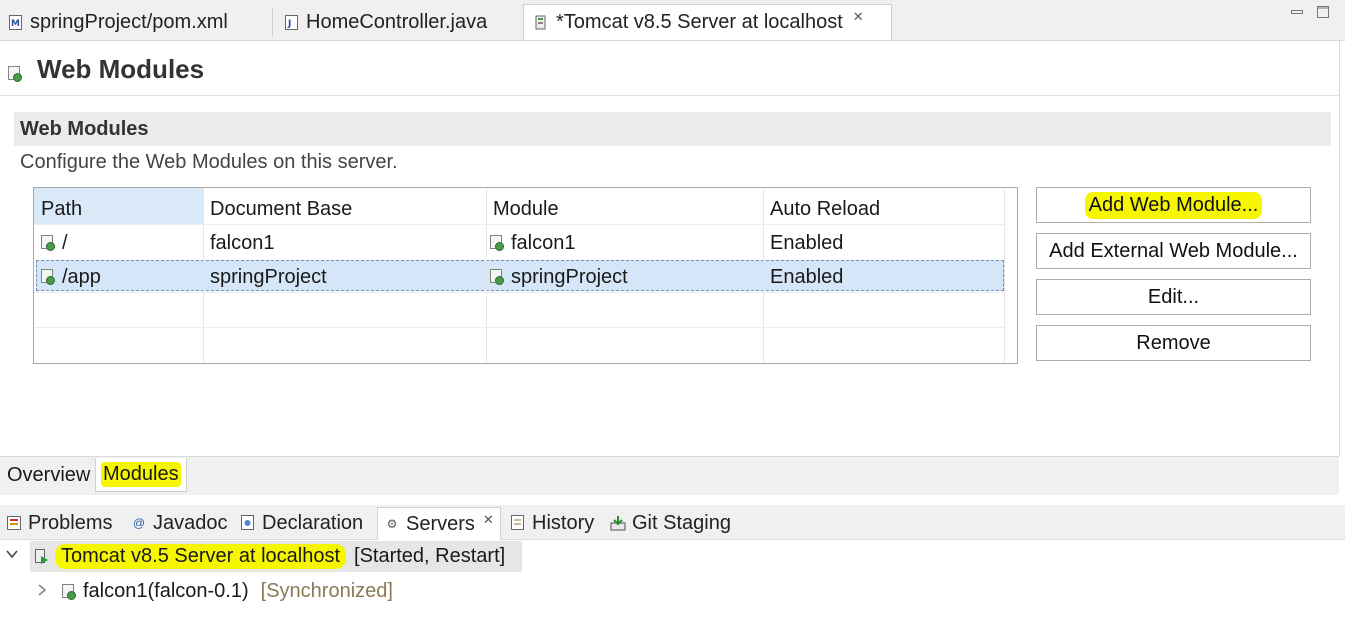 Image resolution: width=1345 pixels, height=642 pixels. Describe the element at coordinates (1173, 343) in the screenshot. I see `remove-button: Remove` at that location.